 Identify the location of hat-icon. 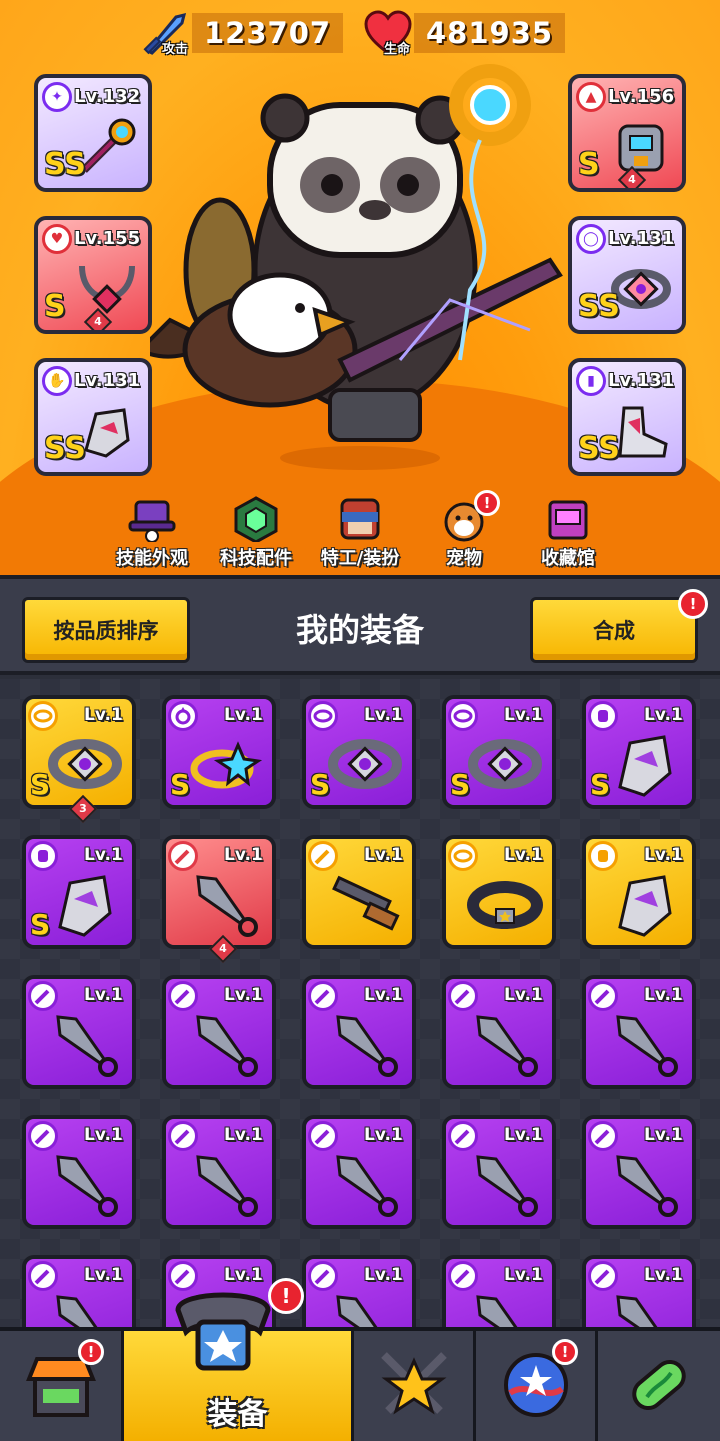
(152, 521).